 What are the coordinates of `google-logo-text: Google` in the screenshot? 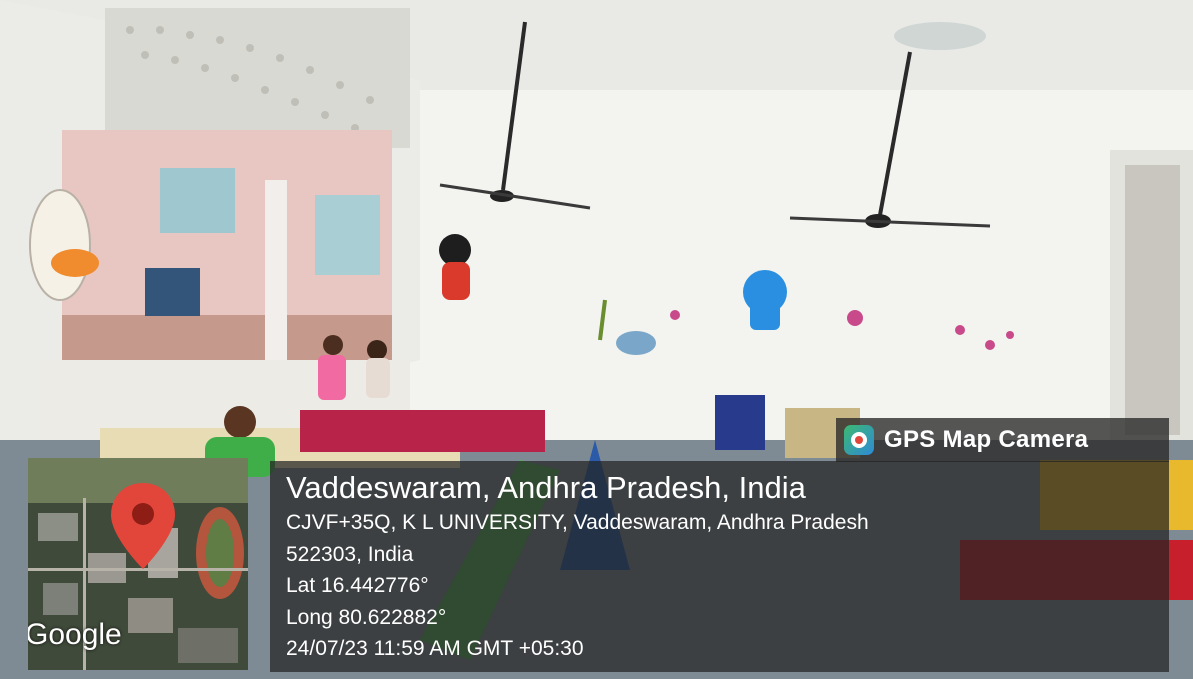 It's located at (75, 634).